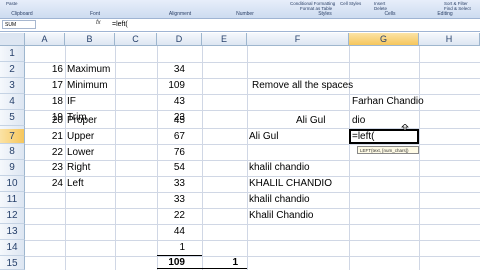  What do you see at coordinates (12, 39) in the screenshot?
I see `select-all-corner` at bounding box center [12, 39].